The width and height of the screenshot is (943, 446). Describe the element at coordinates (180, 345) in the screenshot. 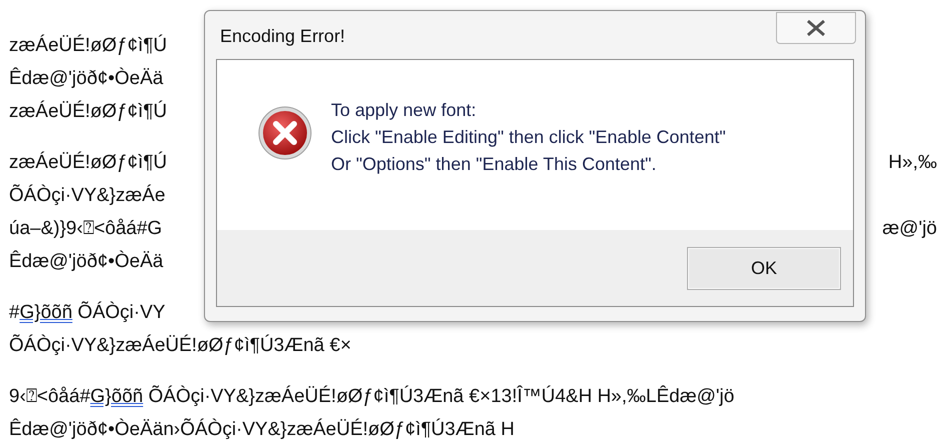

I see `document-text: ÕÁÒçi·VY&}zæÁeÜÉ!øØƒ¢ì¶Ú3Ænã €×` at that location.